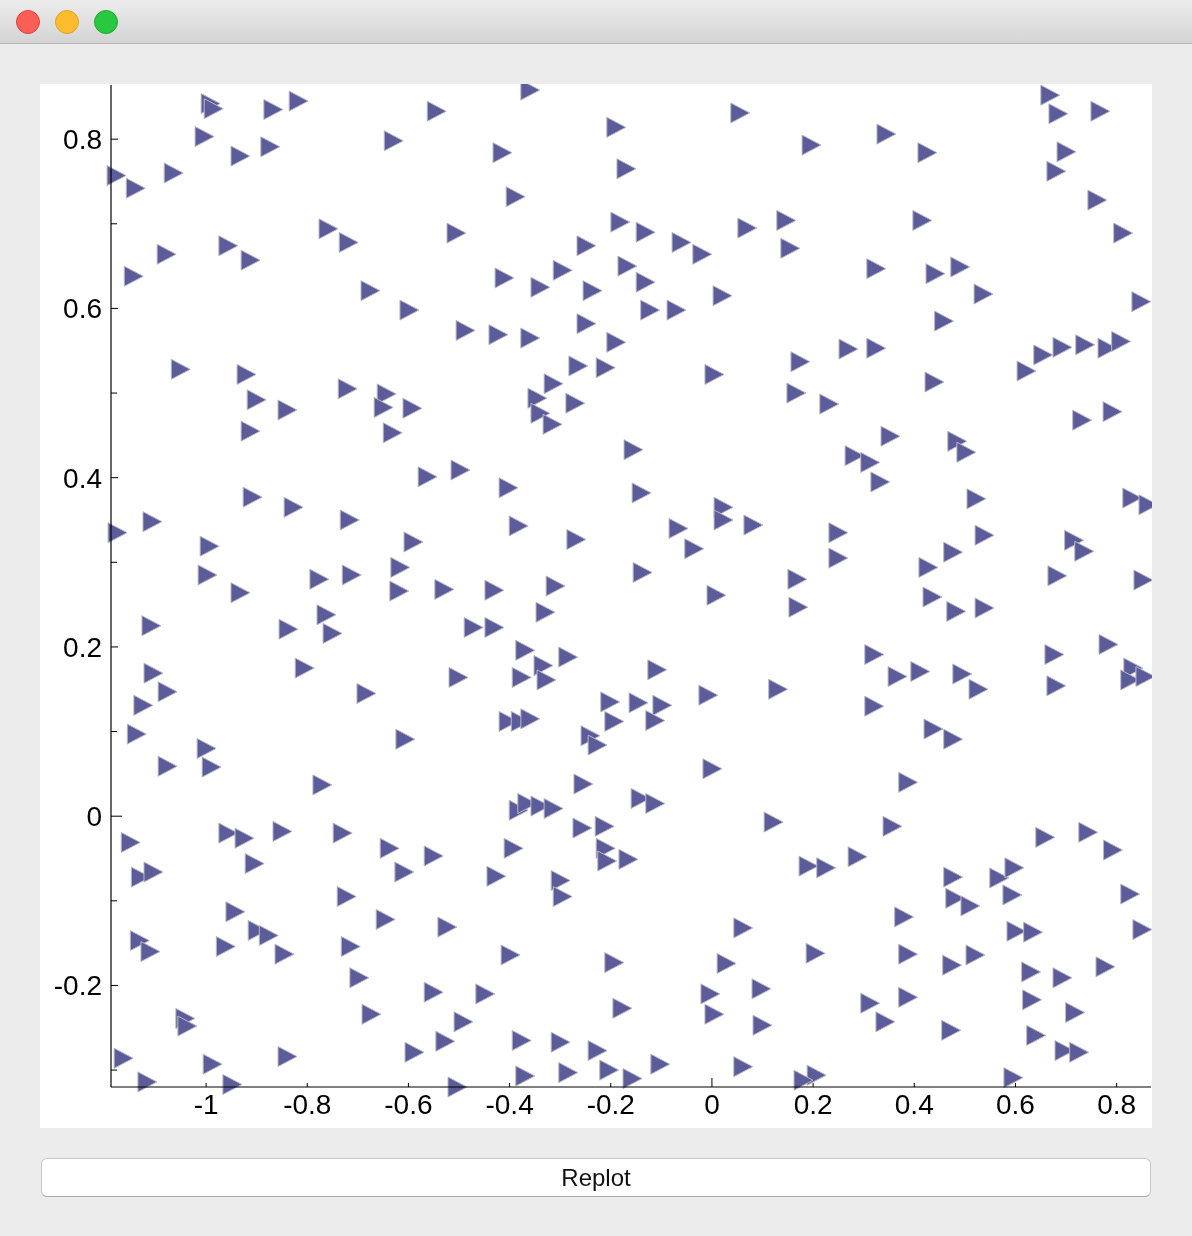  What do you see at coordinates (408, 1104) in the screenshot?
I see `tick-label: -0.6` at bounding box center [408, 1104].